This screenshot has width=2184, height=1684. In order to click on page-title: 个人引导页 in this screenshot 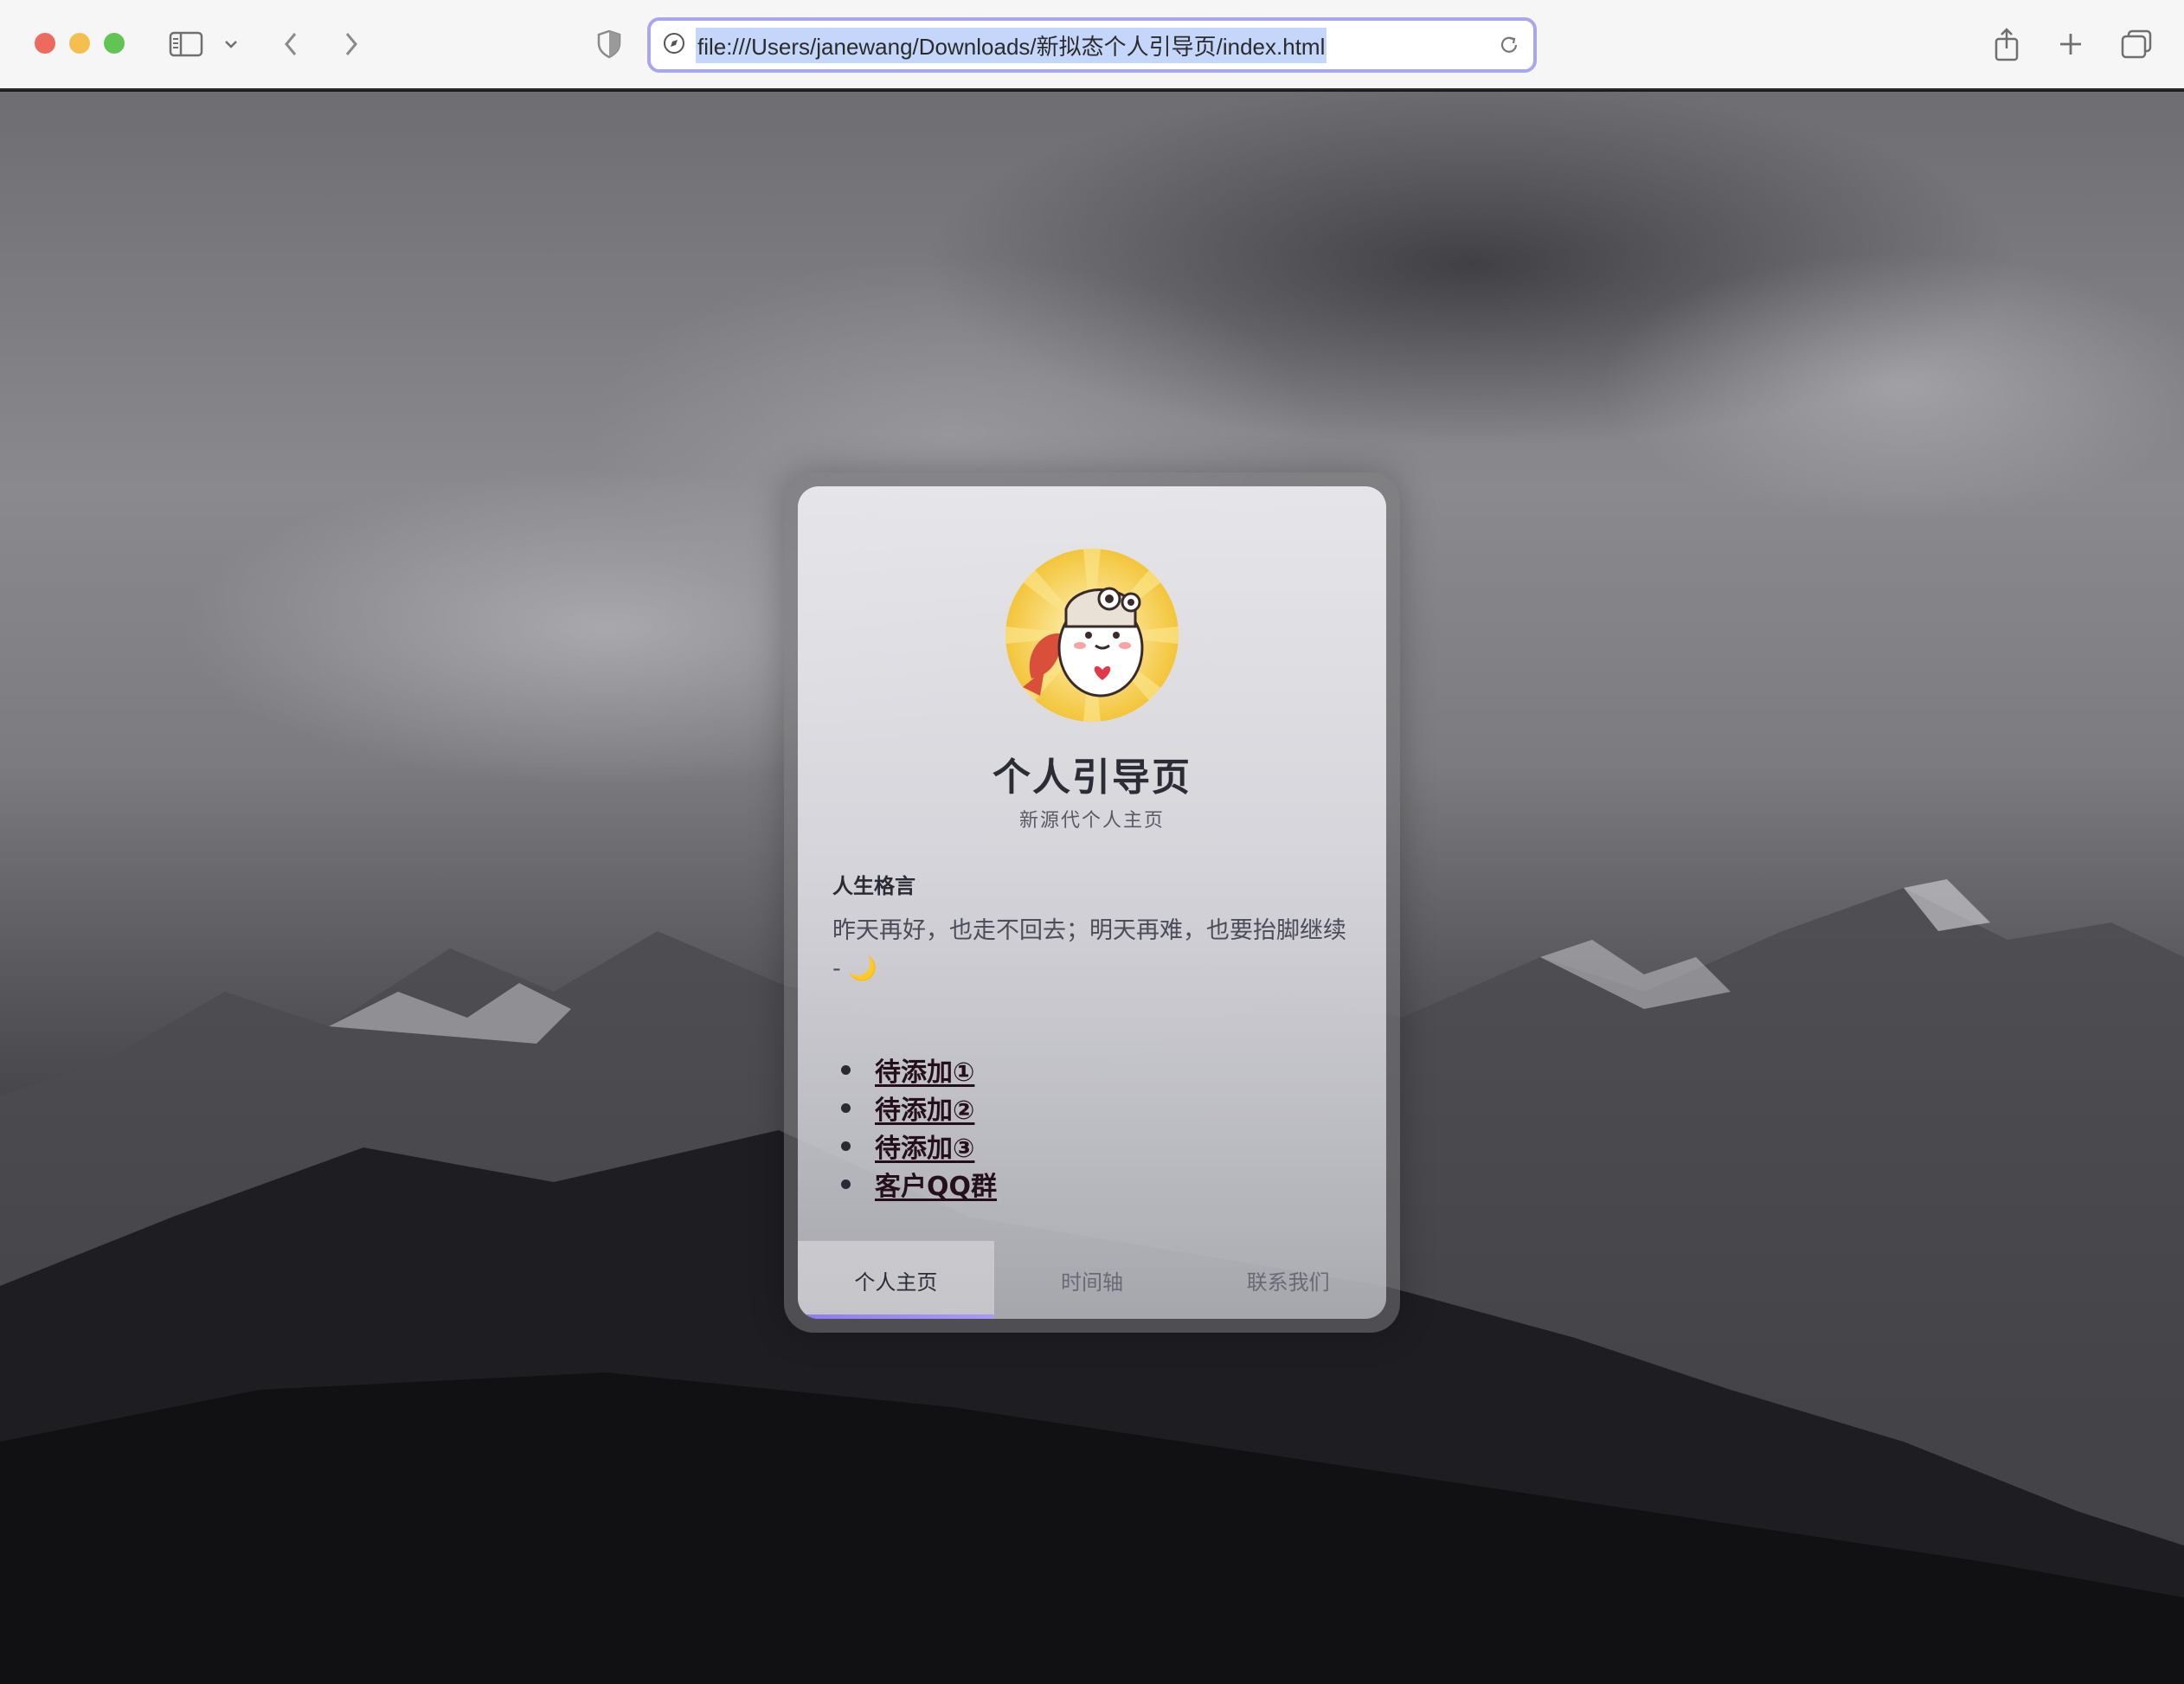, I will do `click(1092, 777)`.